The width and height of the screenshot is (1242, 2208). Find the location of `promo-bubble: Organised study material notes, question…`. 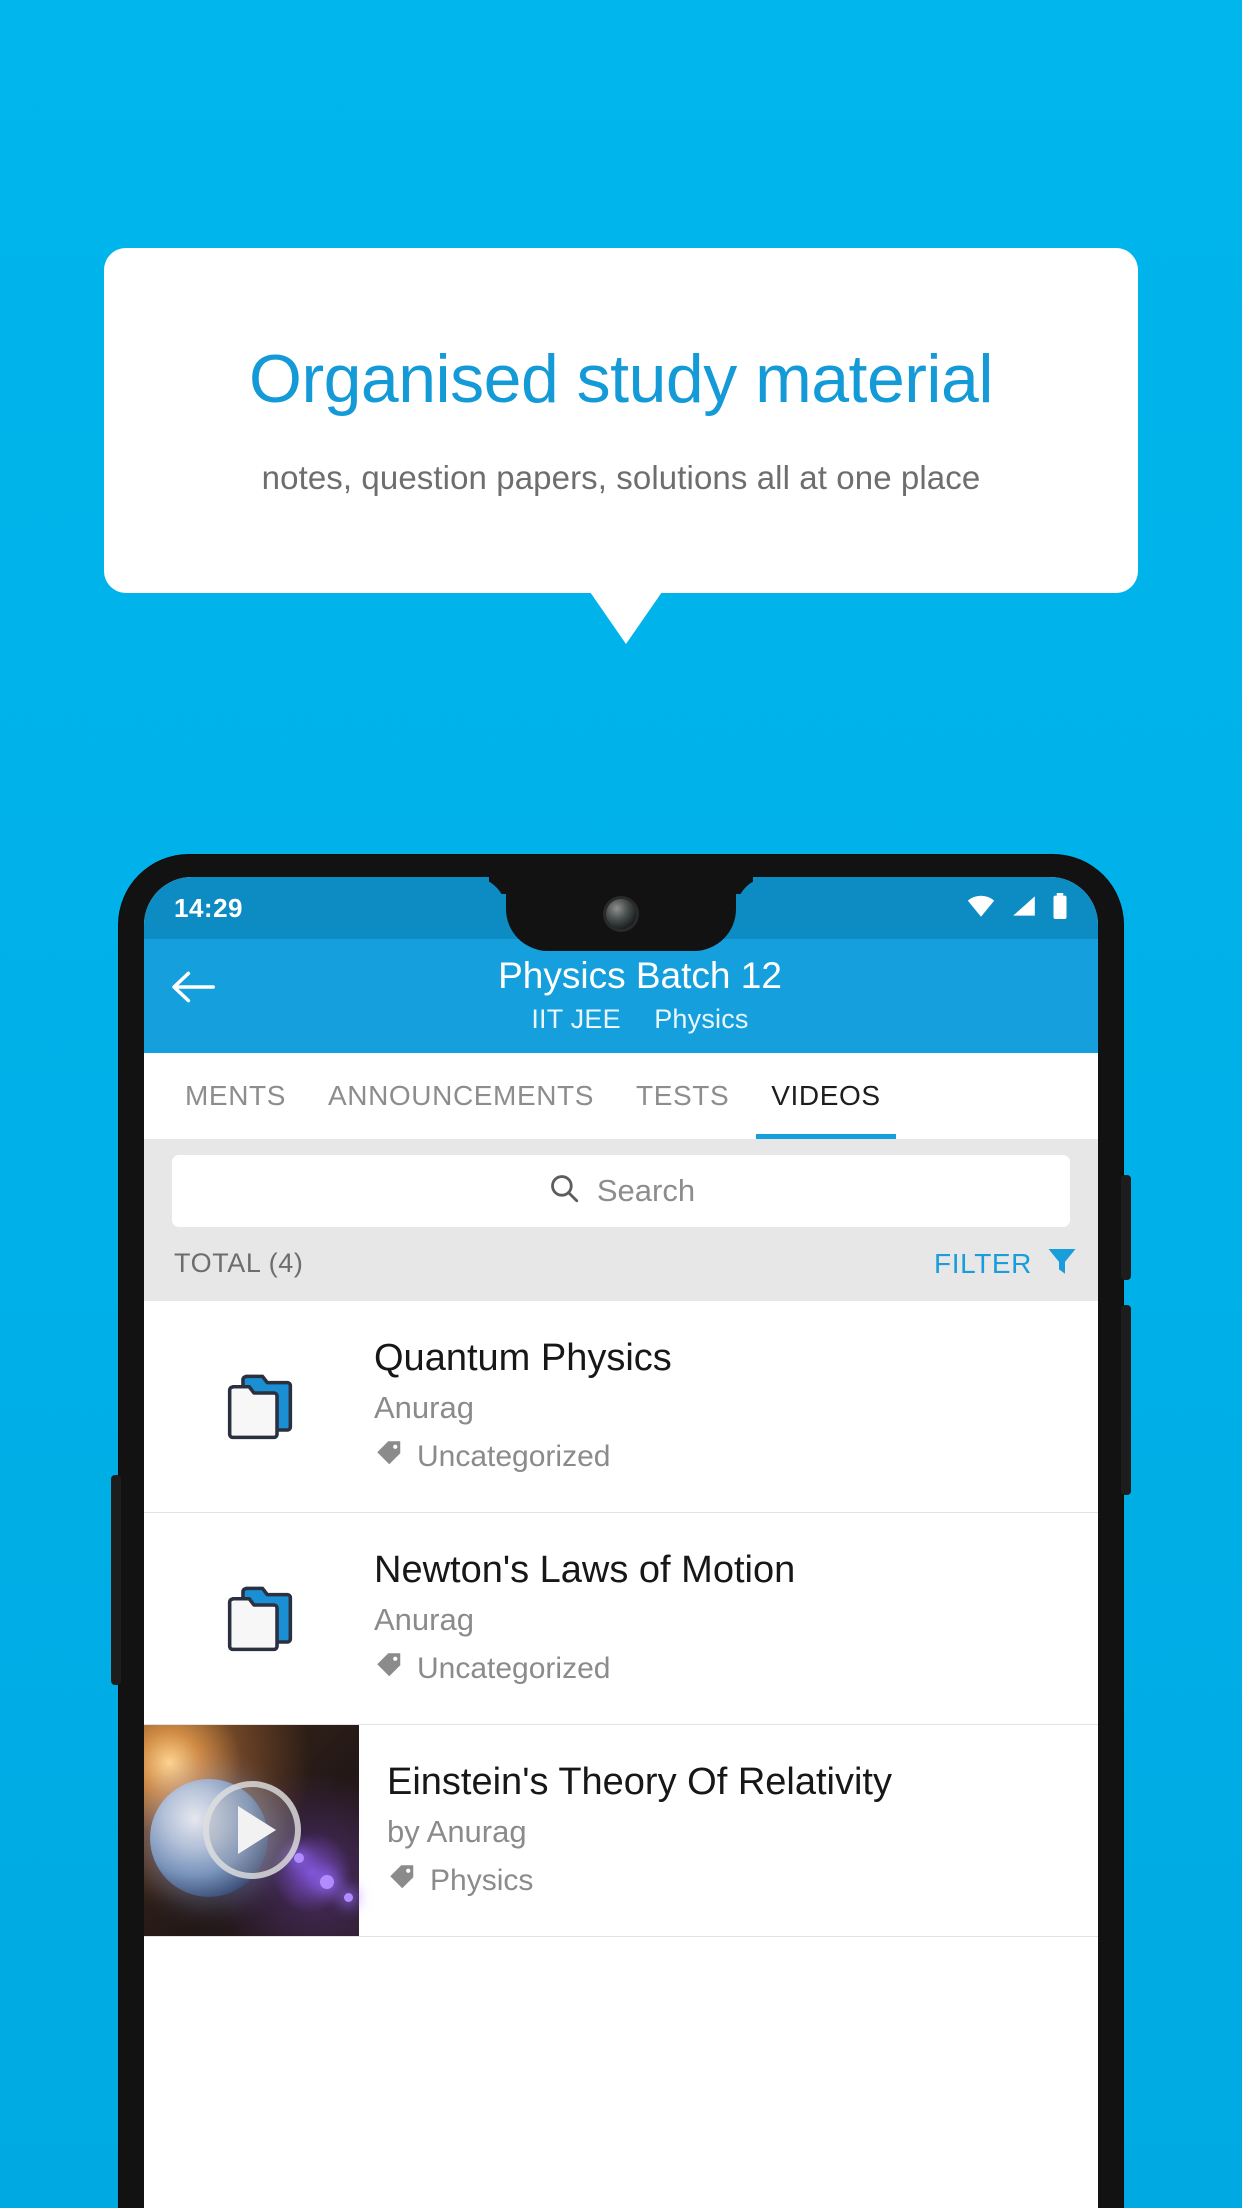

promo-bubble: Organised study material notes, question… is located at coordinates (621, 420).